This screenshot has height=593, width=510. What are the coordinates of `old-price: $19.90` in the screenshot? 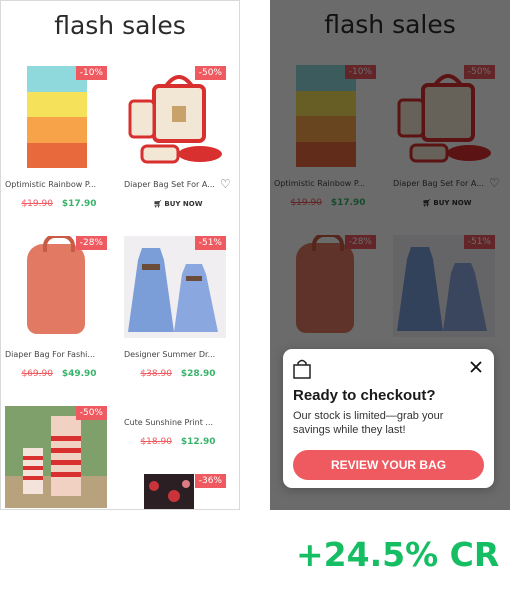 It's located at (37, 204).